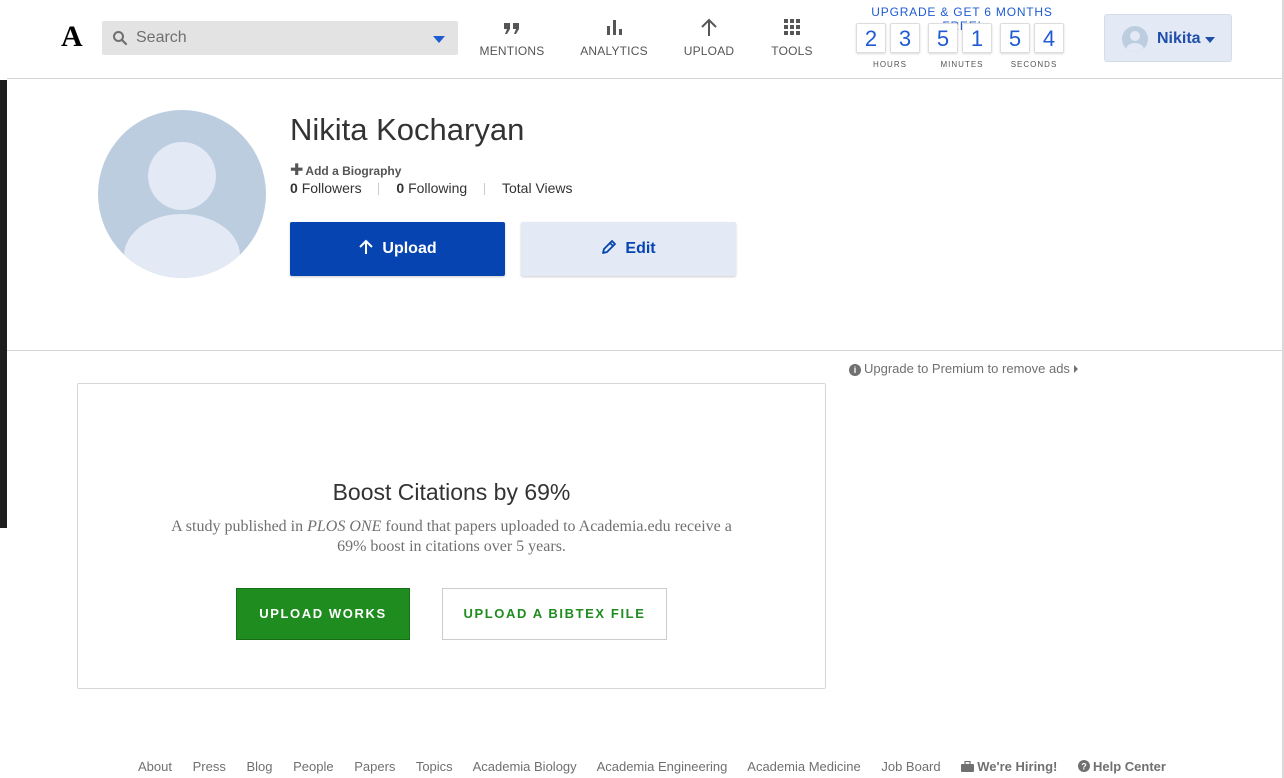 This screenshot has height=778, width=1284. I want to click on footer-link-help-center: ? Help Center, so click(1122, 766).